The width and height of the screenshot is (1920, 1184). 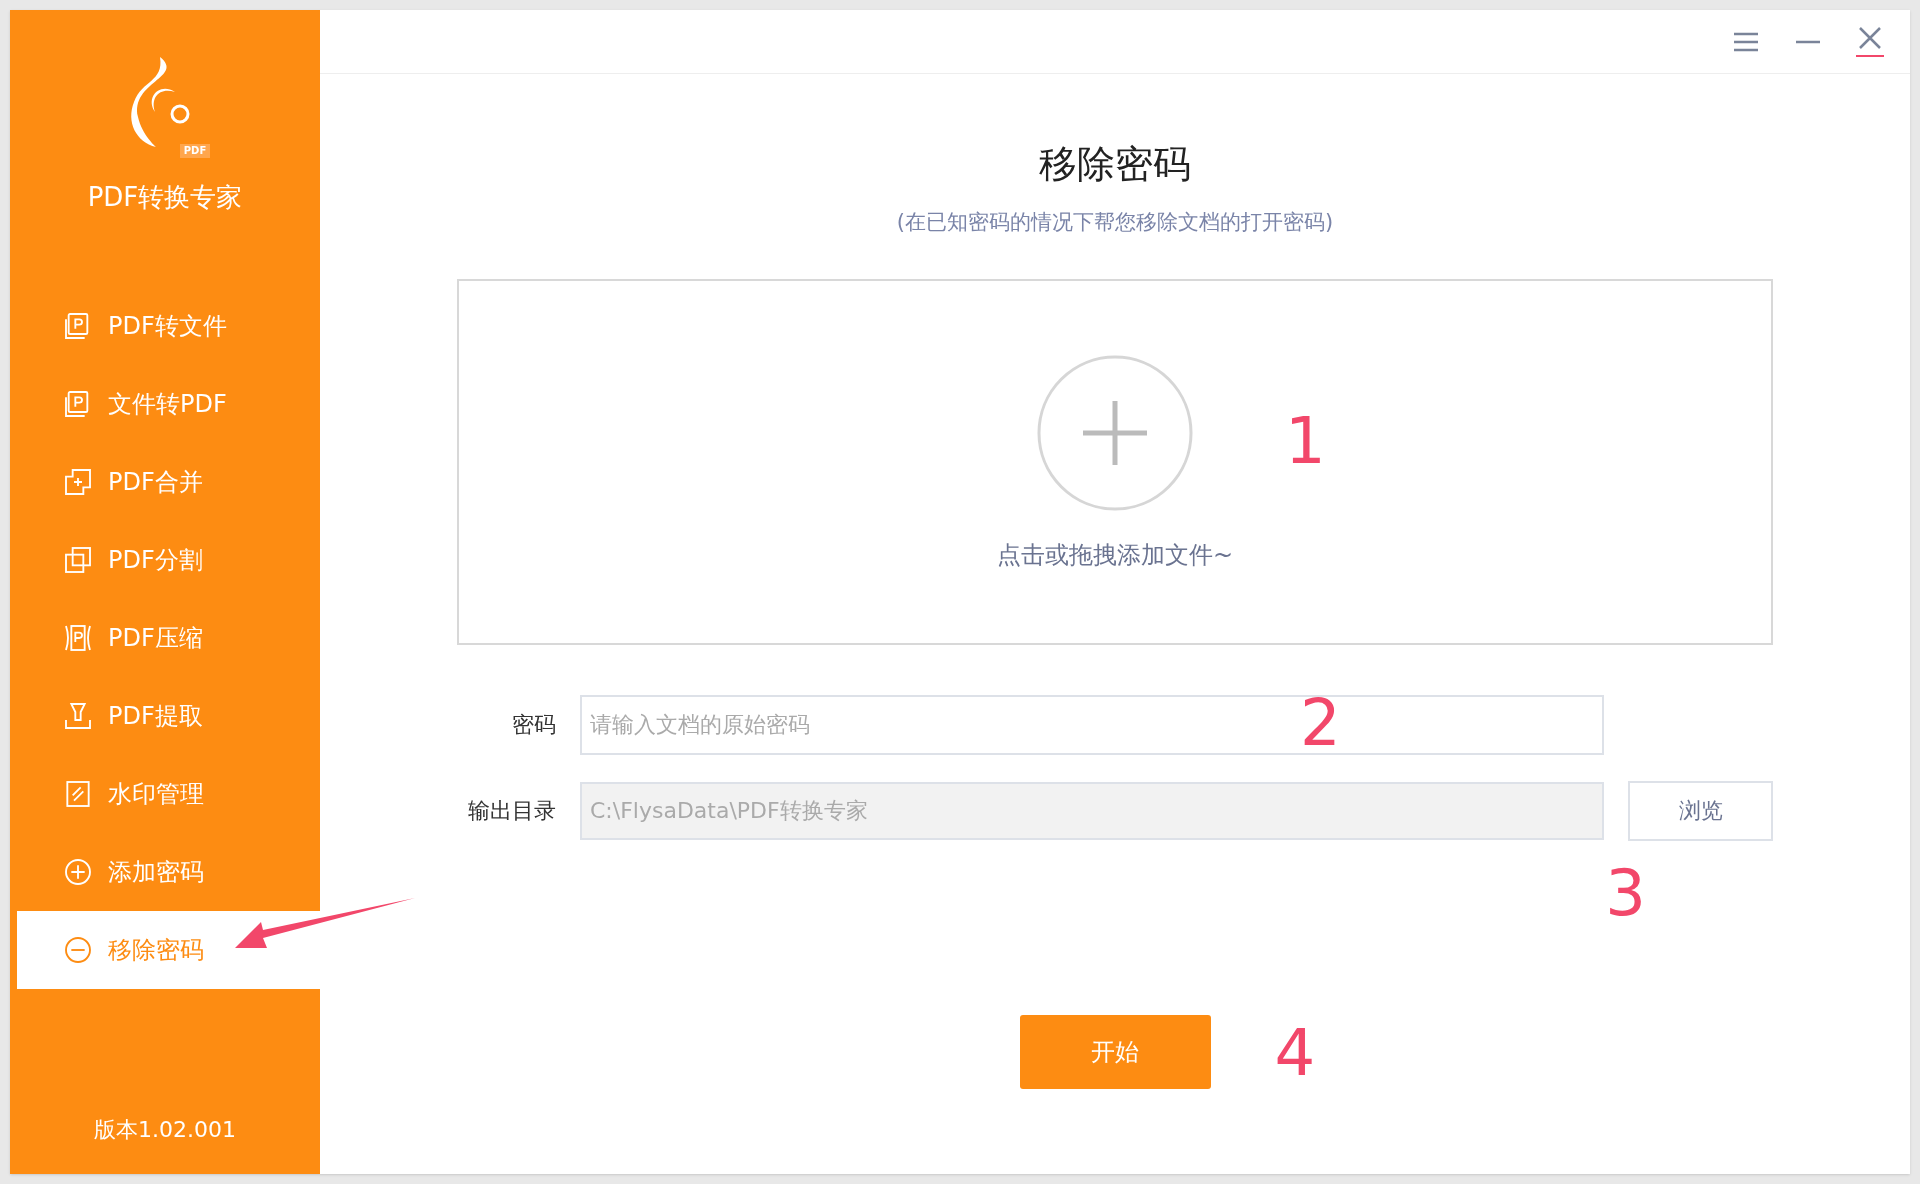 I want to click on sidebar-item: PDF分割, so click(x=165, y=560).